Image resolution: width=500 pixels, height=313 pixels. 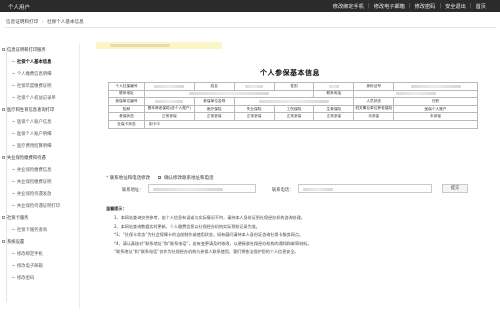 I want to click on table-label: 基本养老保险(含个人账户), so click(x=169, y=109).